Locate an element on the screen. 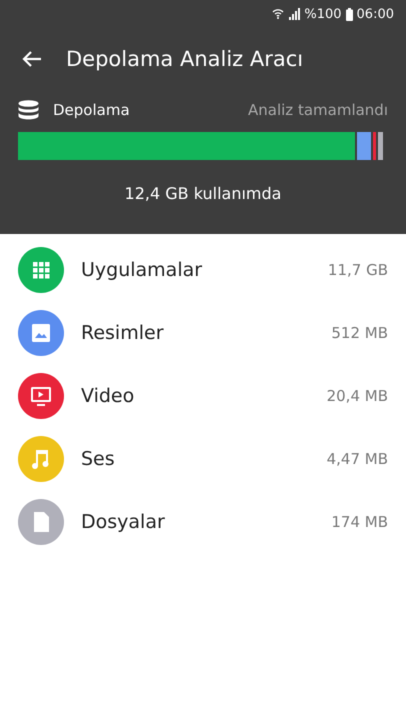 The width and height of the screenshot is (406, 722). battery-icon is located at coordinates (349, 14).